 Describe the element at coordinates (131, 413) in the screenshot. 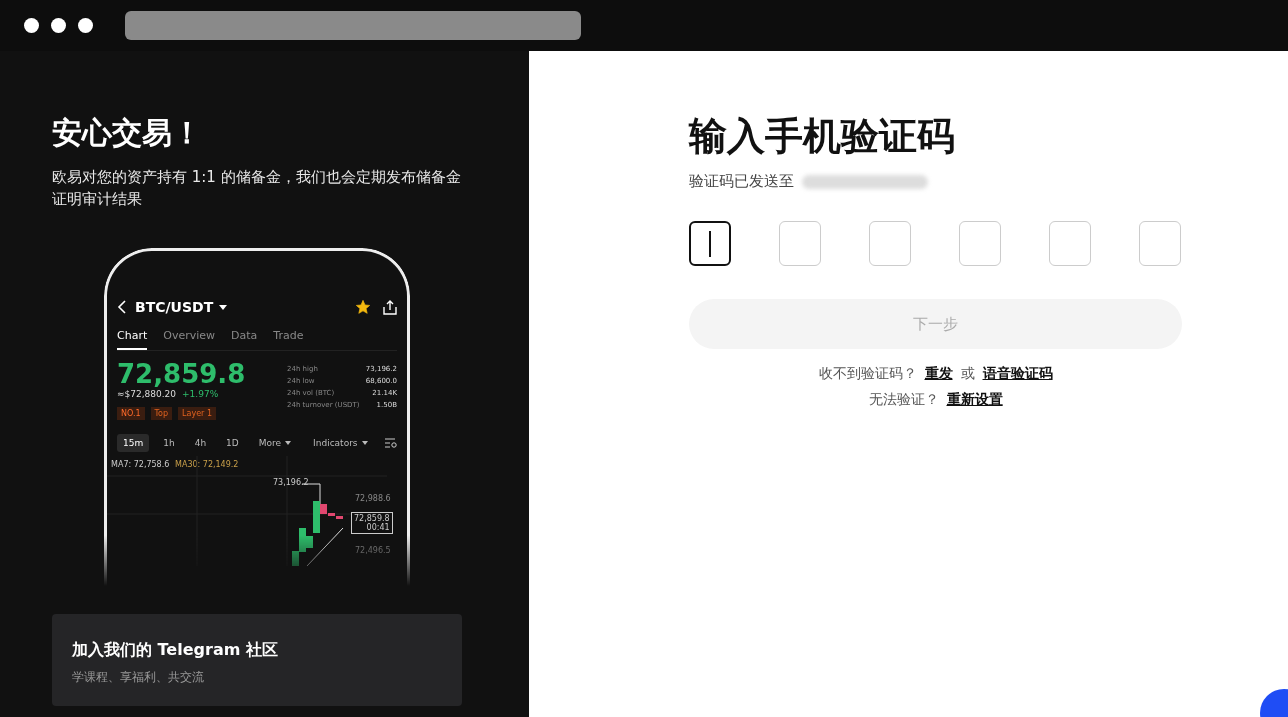

I see `token-tag: NO.1` at that location.